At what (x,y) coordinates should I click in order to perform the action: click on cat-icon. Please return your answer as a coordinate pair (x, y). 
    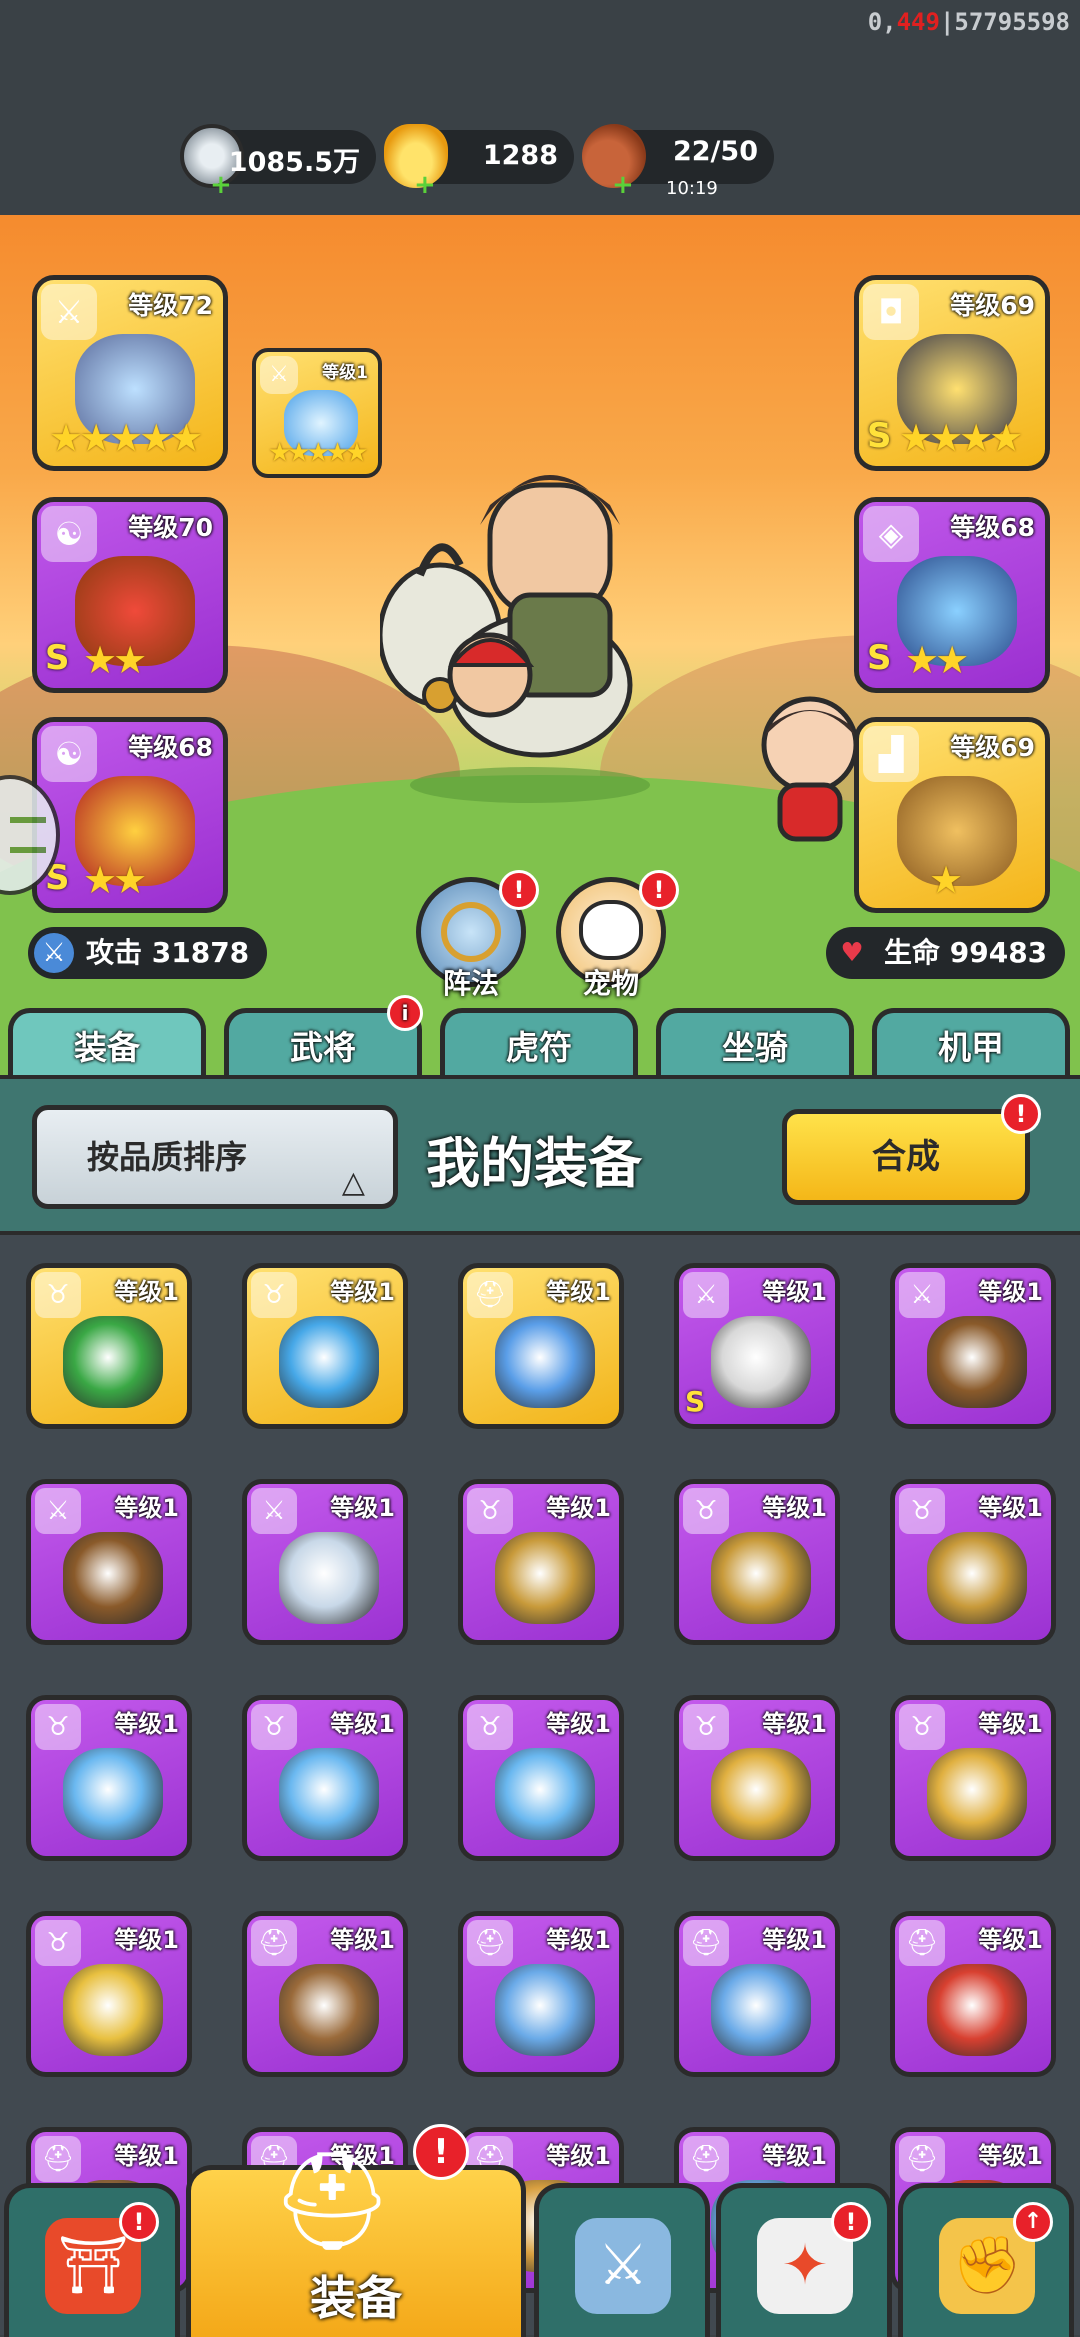
    Looking at the image, I should click on (611, 930).